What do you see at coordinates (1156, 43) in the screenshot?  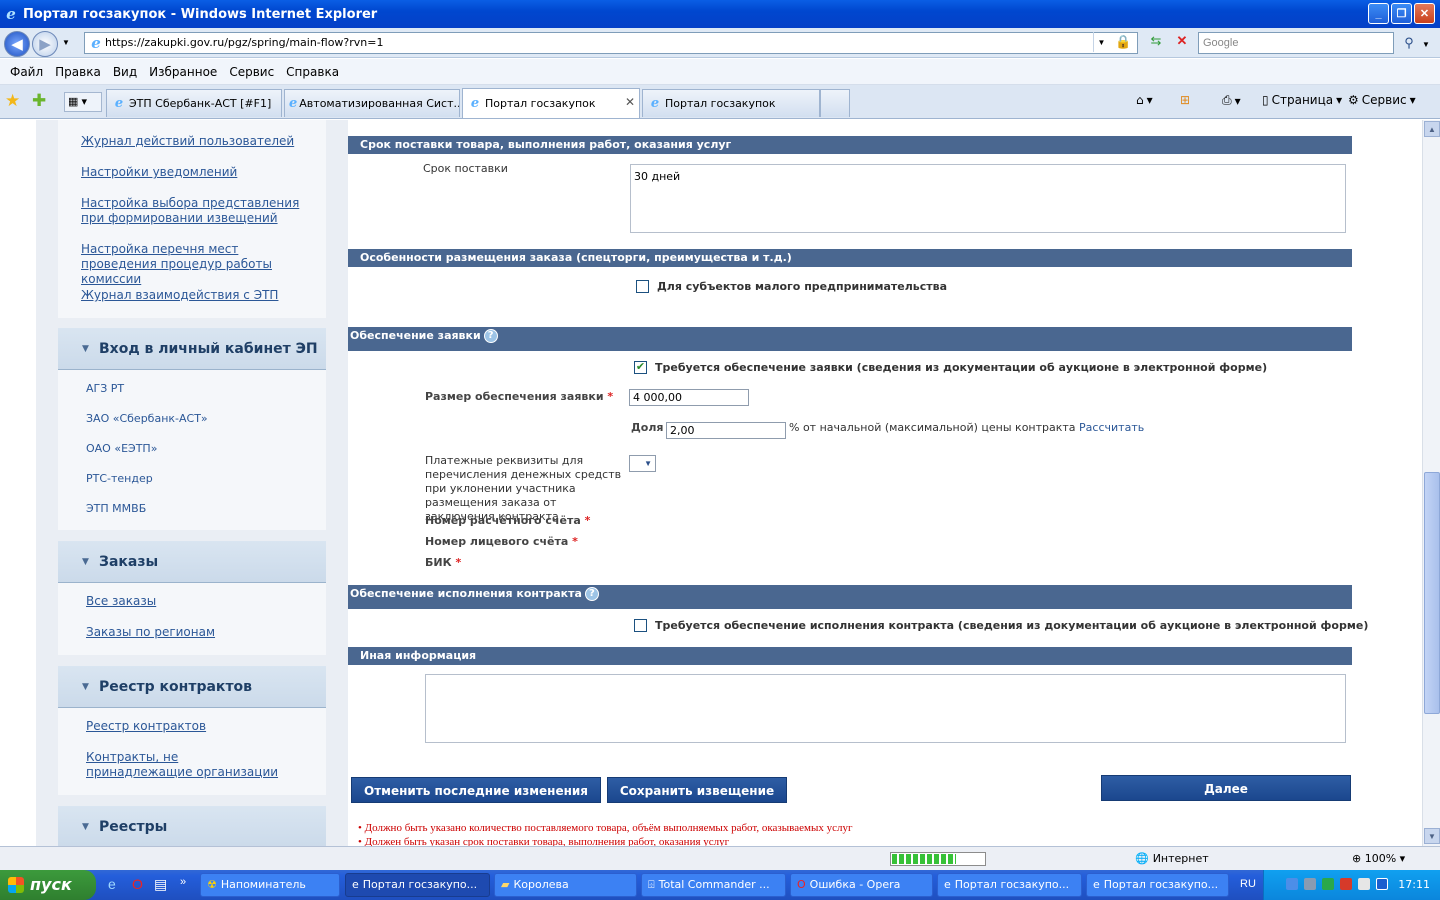 I see `refresh-icon: ⇆` at bounding box center [1156, 43].